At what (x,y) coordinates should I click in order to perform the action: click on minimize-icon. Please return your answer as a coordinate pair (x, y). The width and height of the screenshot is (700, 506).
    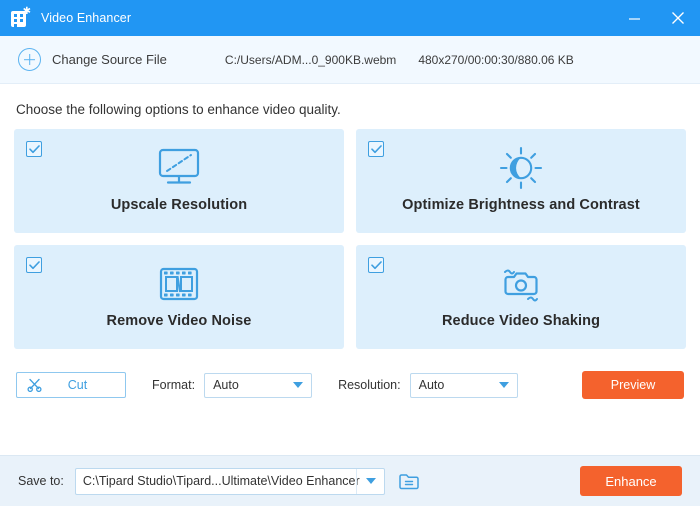
    Looking at the image, I should click on (634, 18).